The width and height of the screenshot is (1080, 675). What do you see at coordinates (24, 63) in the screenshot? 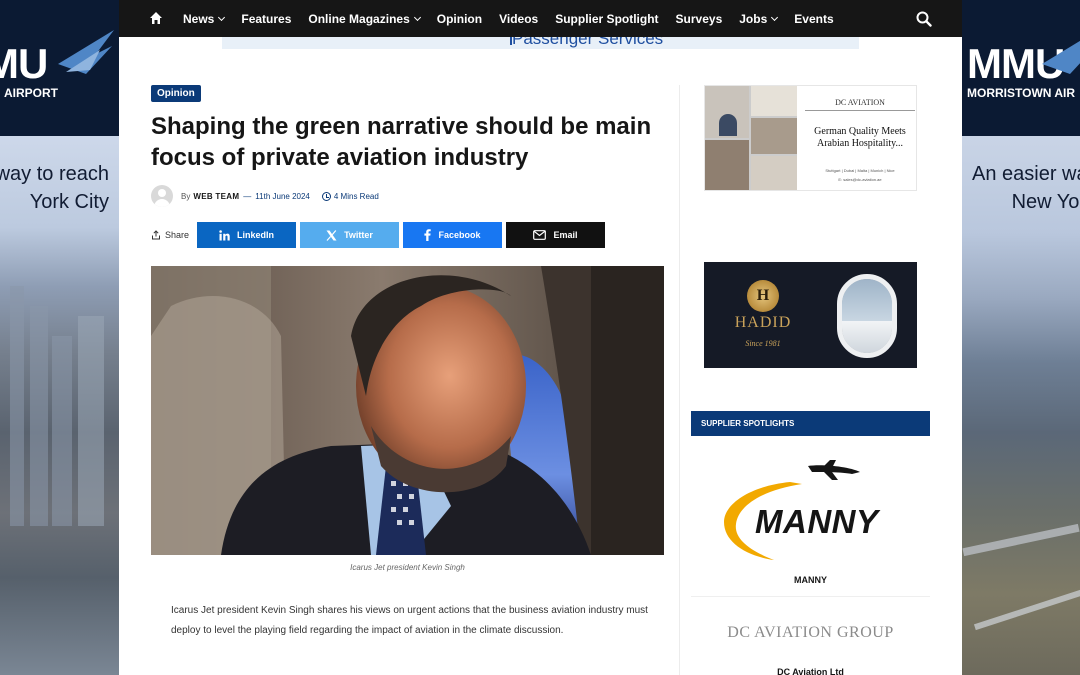
I see `skin-brand-text: MU` at bounding box center [24, 63].